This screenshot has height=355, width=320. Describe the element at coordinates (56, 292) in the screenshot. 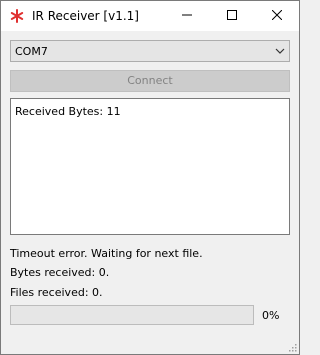

I see `files-received-label: Files received: 0.` at that location.